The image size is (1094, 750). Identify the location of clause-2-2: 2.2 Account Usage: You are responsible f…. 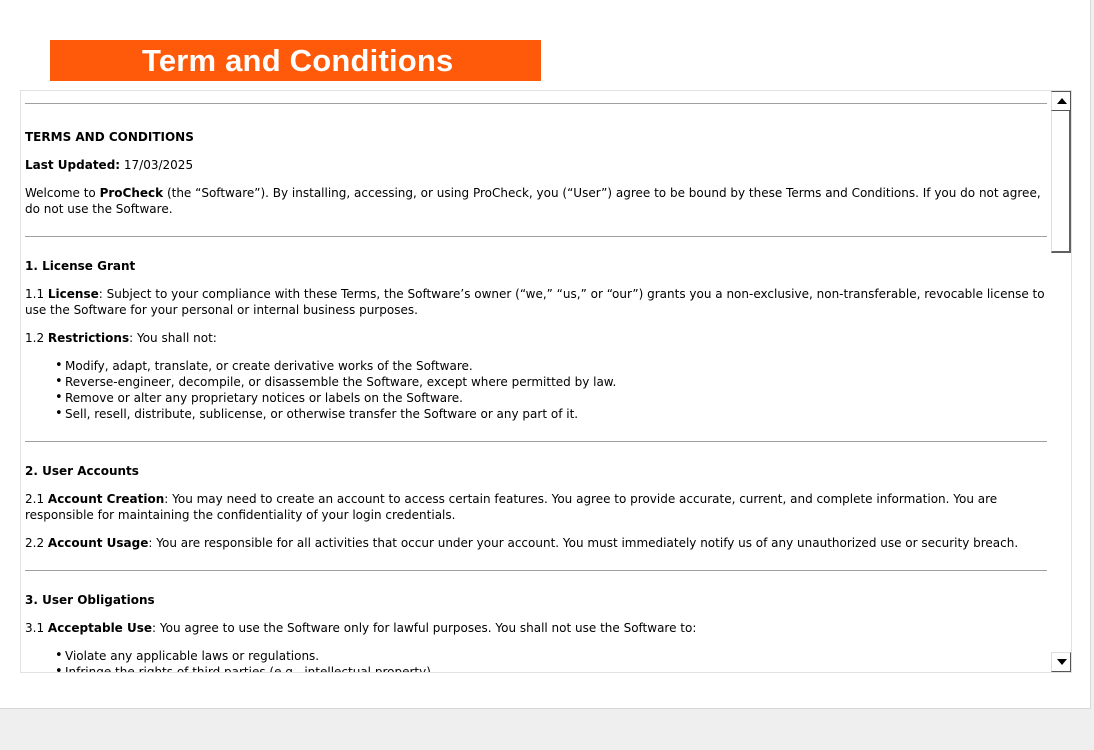
(522, 543).